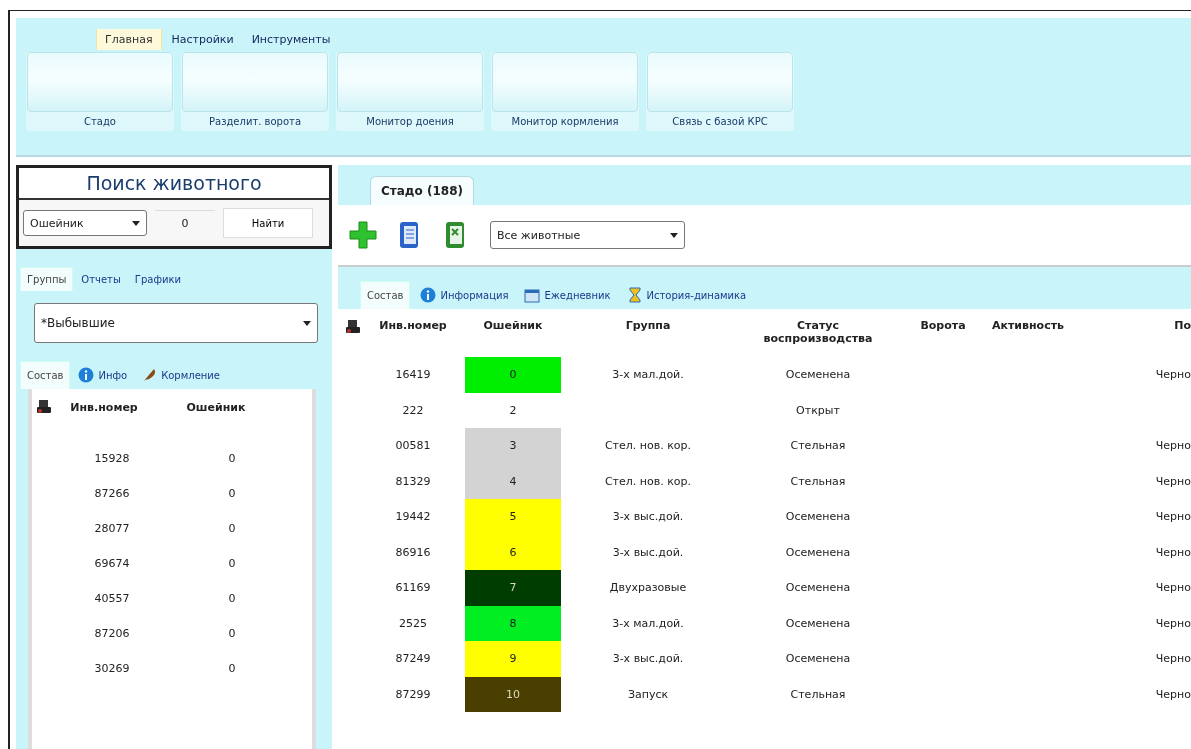  Describe the element at coordinates (101, 279) in the screenshot. I see `tab: Отчеты` at that location.